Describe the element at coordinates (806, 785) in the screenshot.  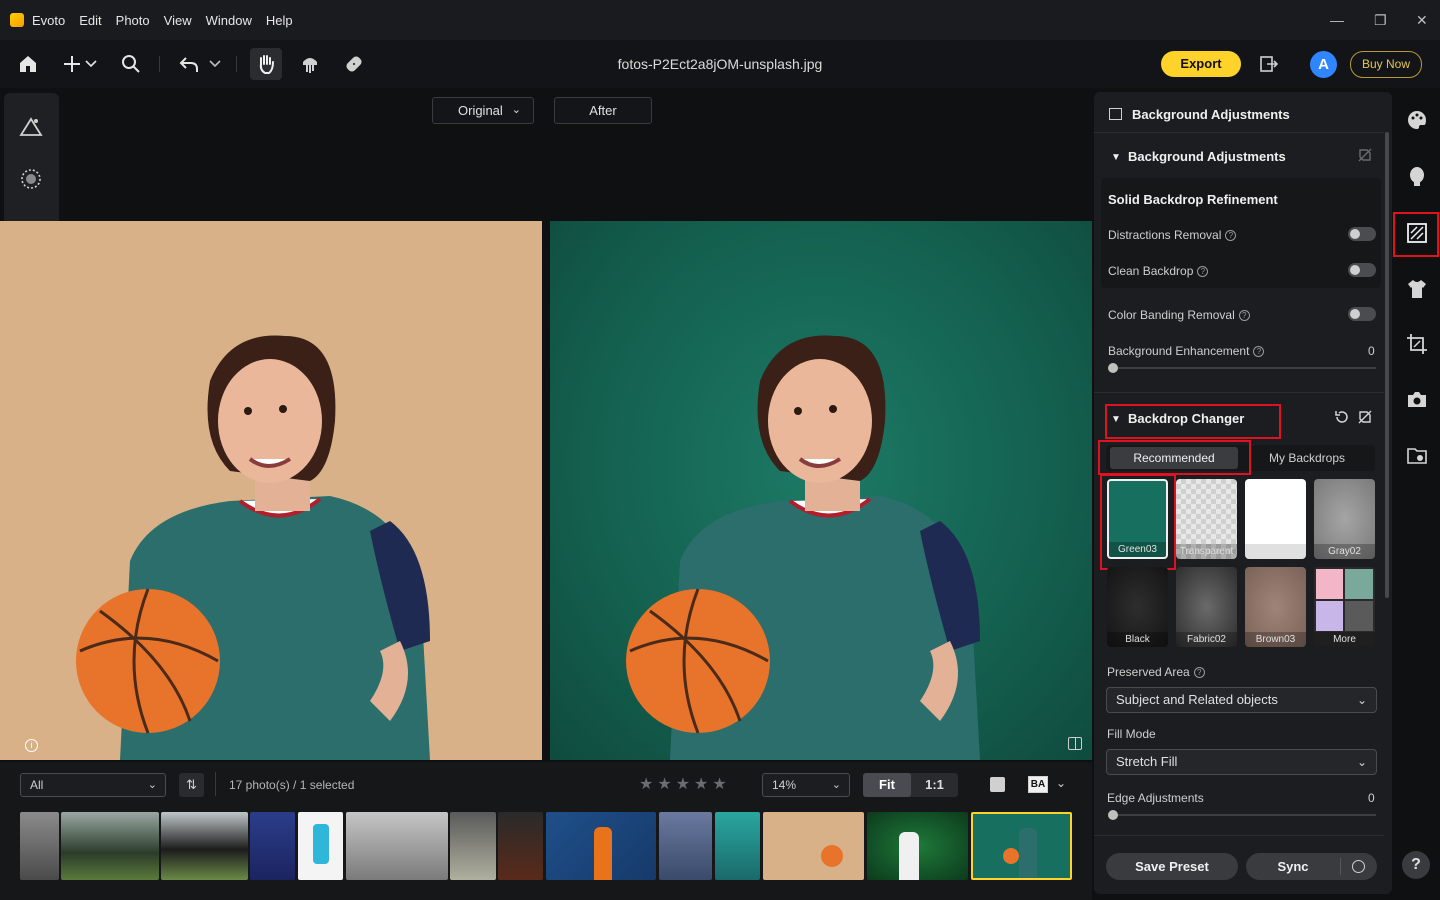
I see `zoom-dropdown: 14% ⌄` at that location.